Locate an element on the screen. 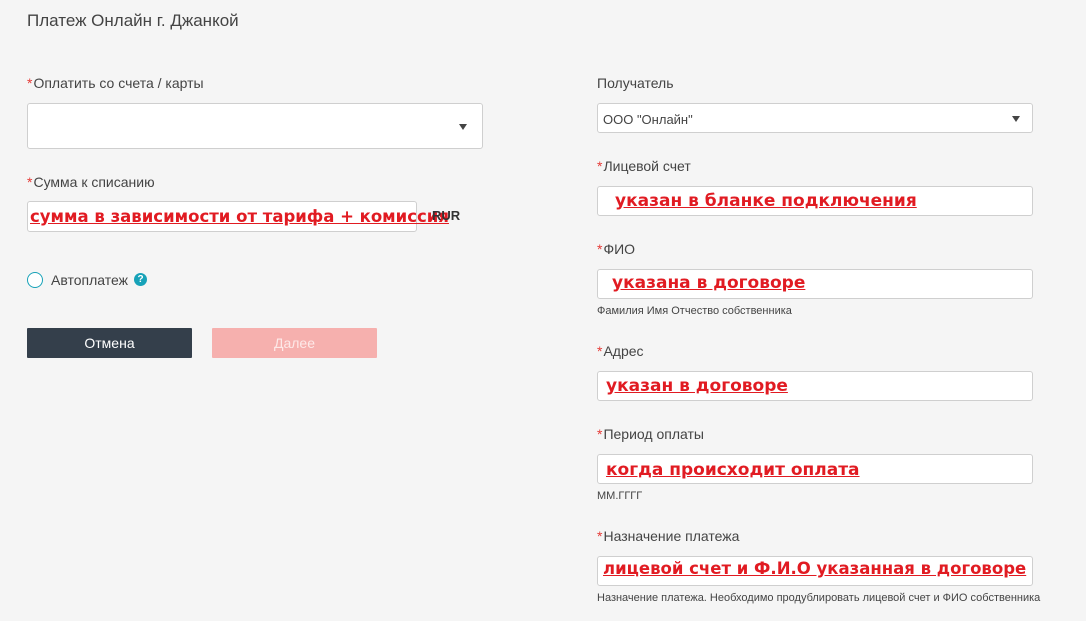 The width and height of the screenshot is (1086, 621). cancel-button: Отмена is located at coordinates (109, 343).